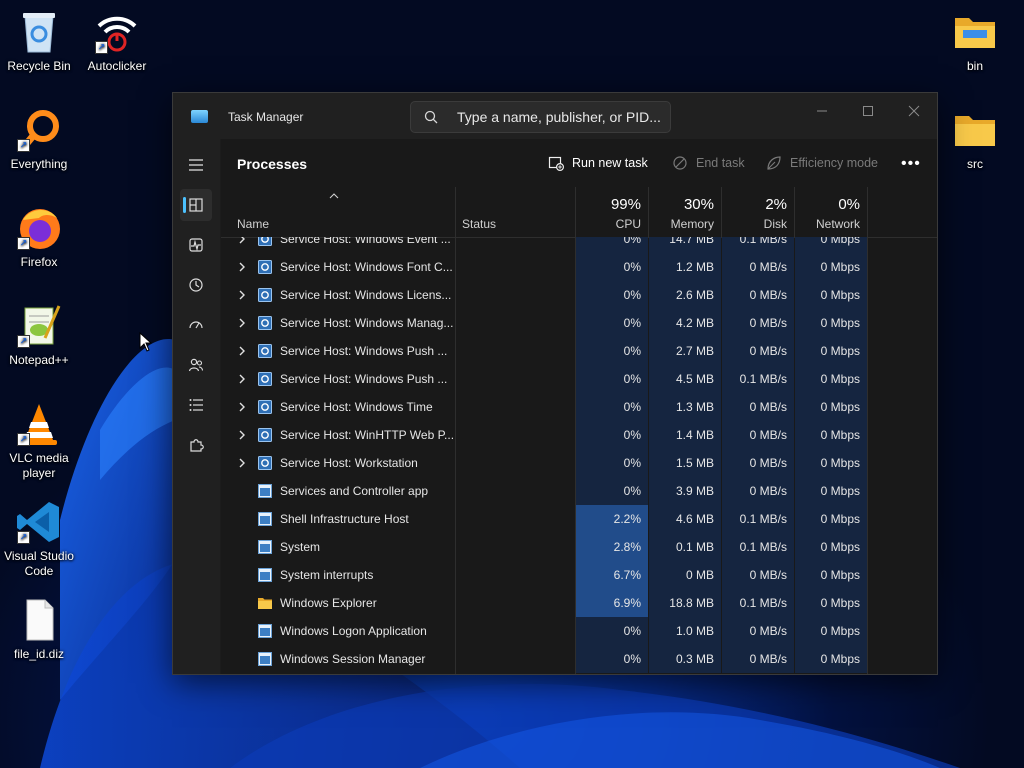 The width and height of the screenshot is (1024, 768). What do you see at coordinates (117, 41) in the screenshot?
I see `desktop-icon-autoclicker: ↗ Autoclicker` at bounding box center [117, 41].